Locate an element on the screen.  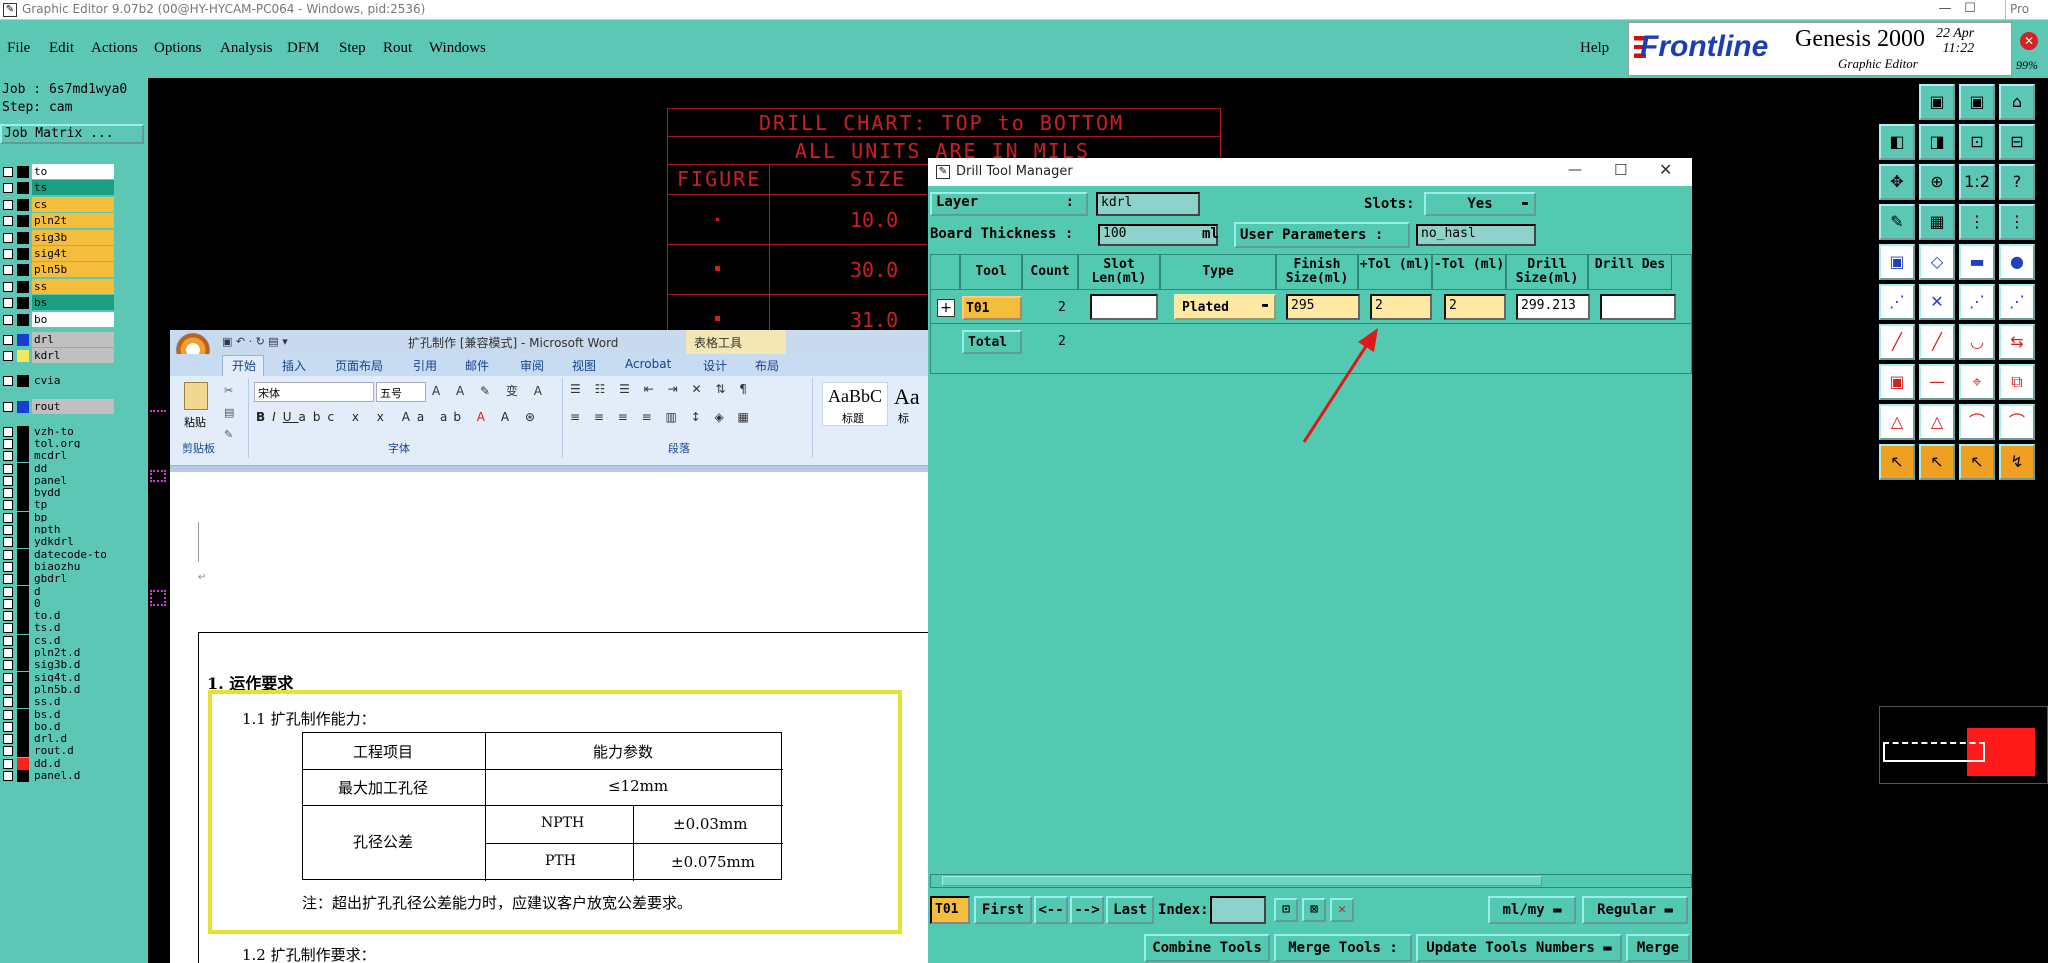
triangle2-icon: △ is located at coordinates (1937, 422).